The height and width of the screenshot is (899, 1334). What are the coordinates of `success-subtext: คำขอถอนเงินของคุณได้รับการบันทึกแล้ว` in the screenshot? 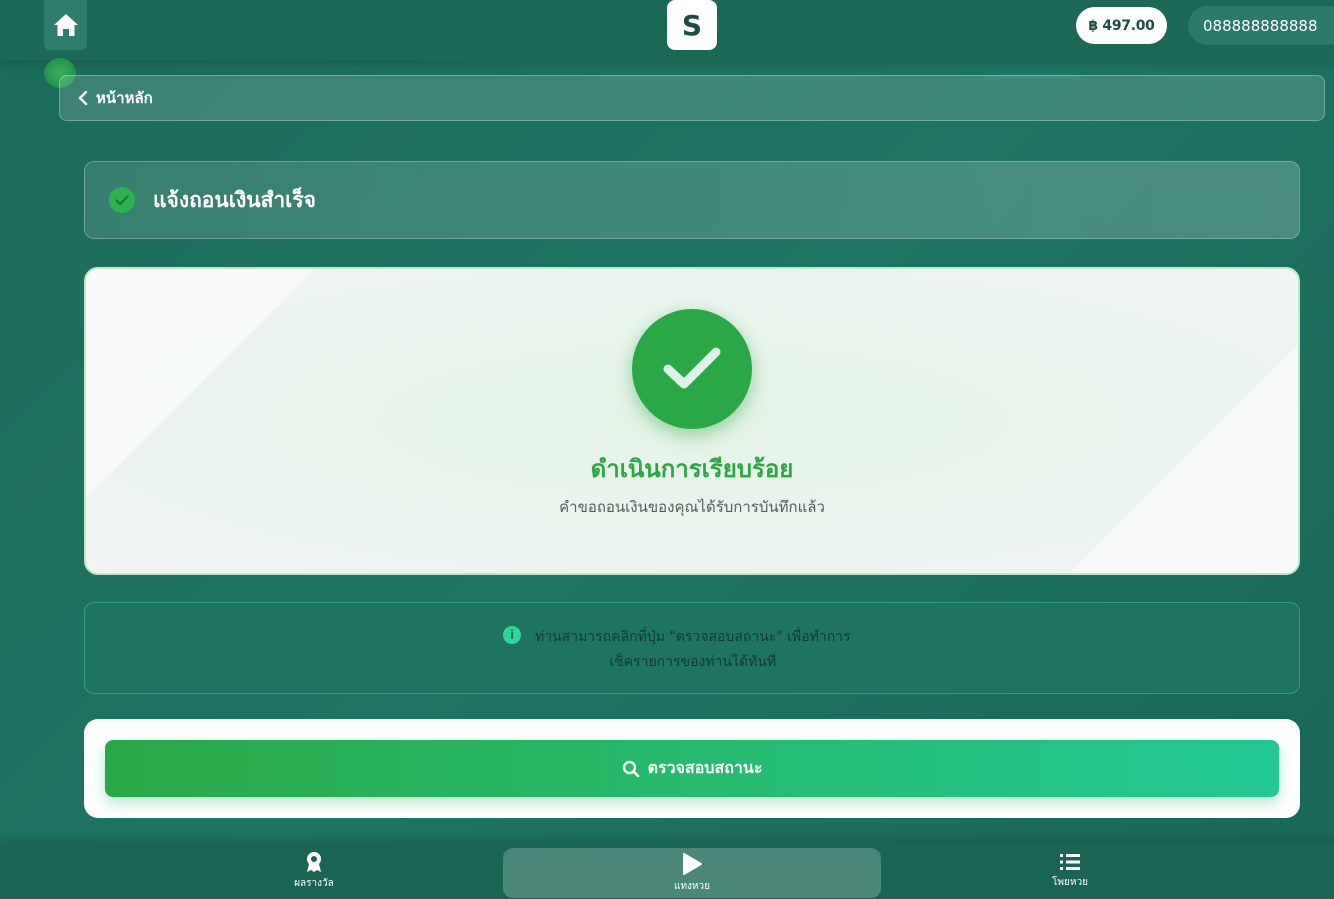 It's located at (692, 507).